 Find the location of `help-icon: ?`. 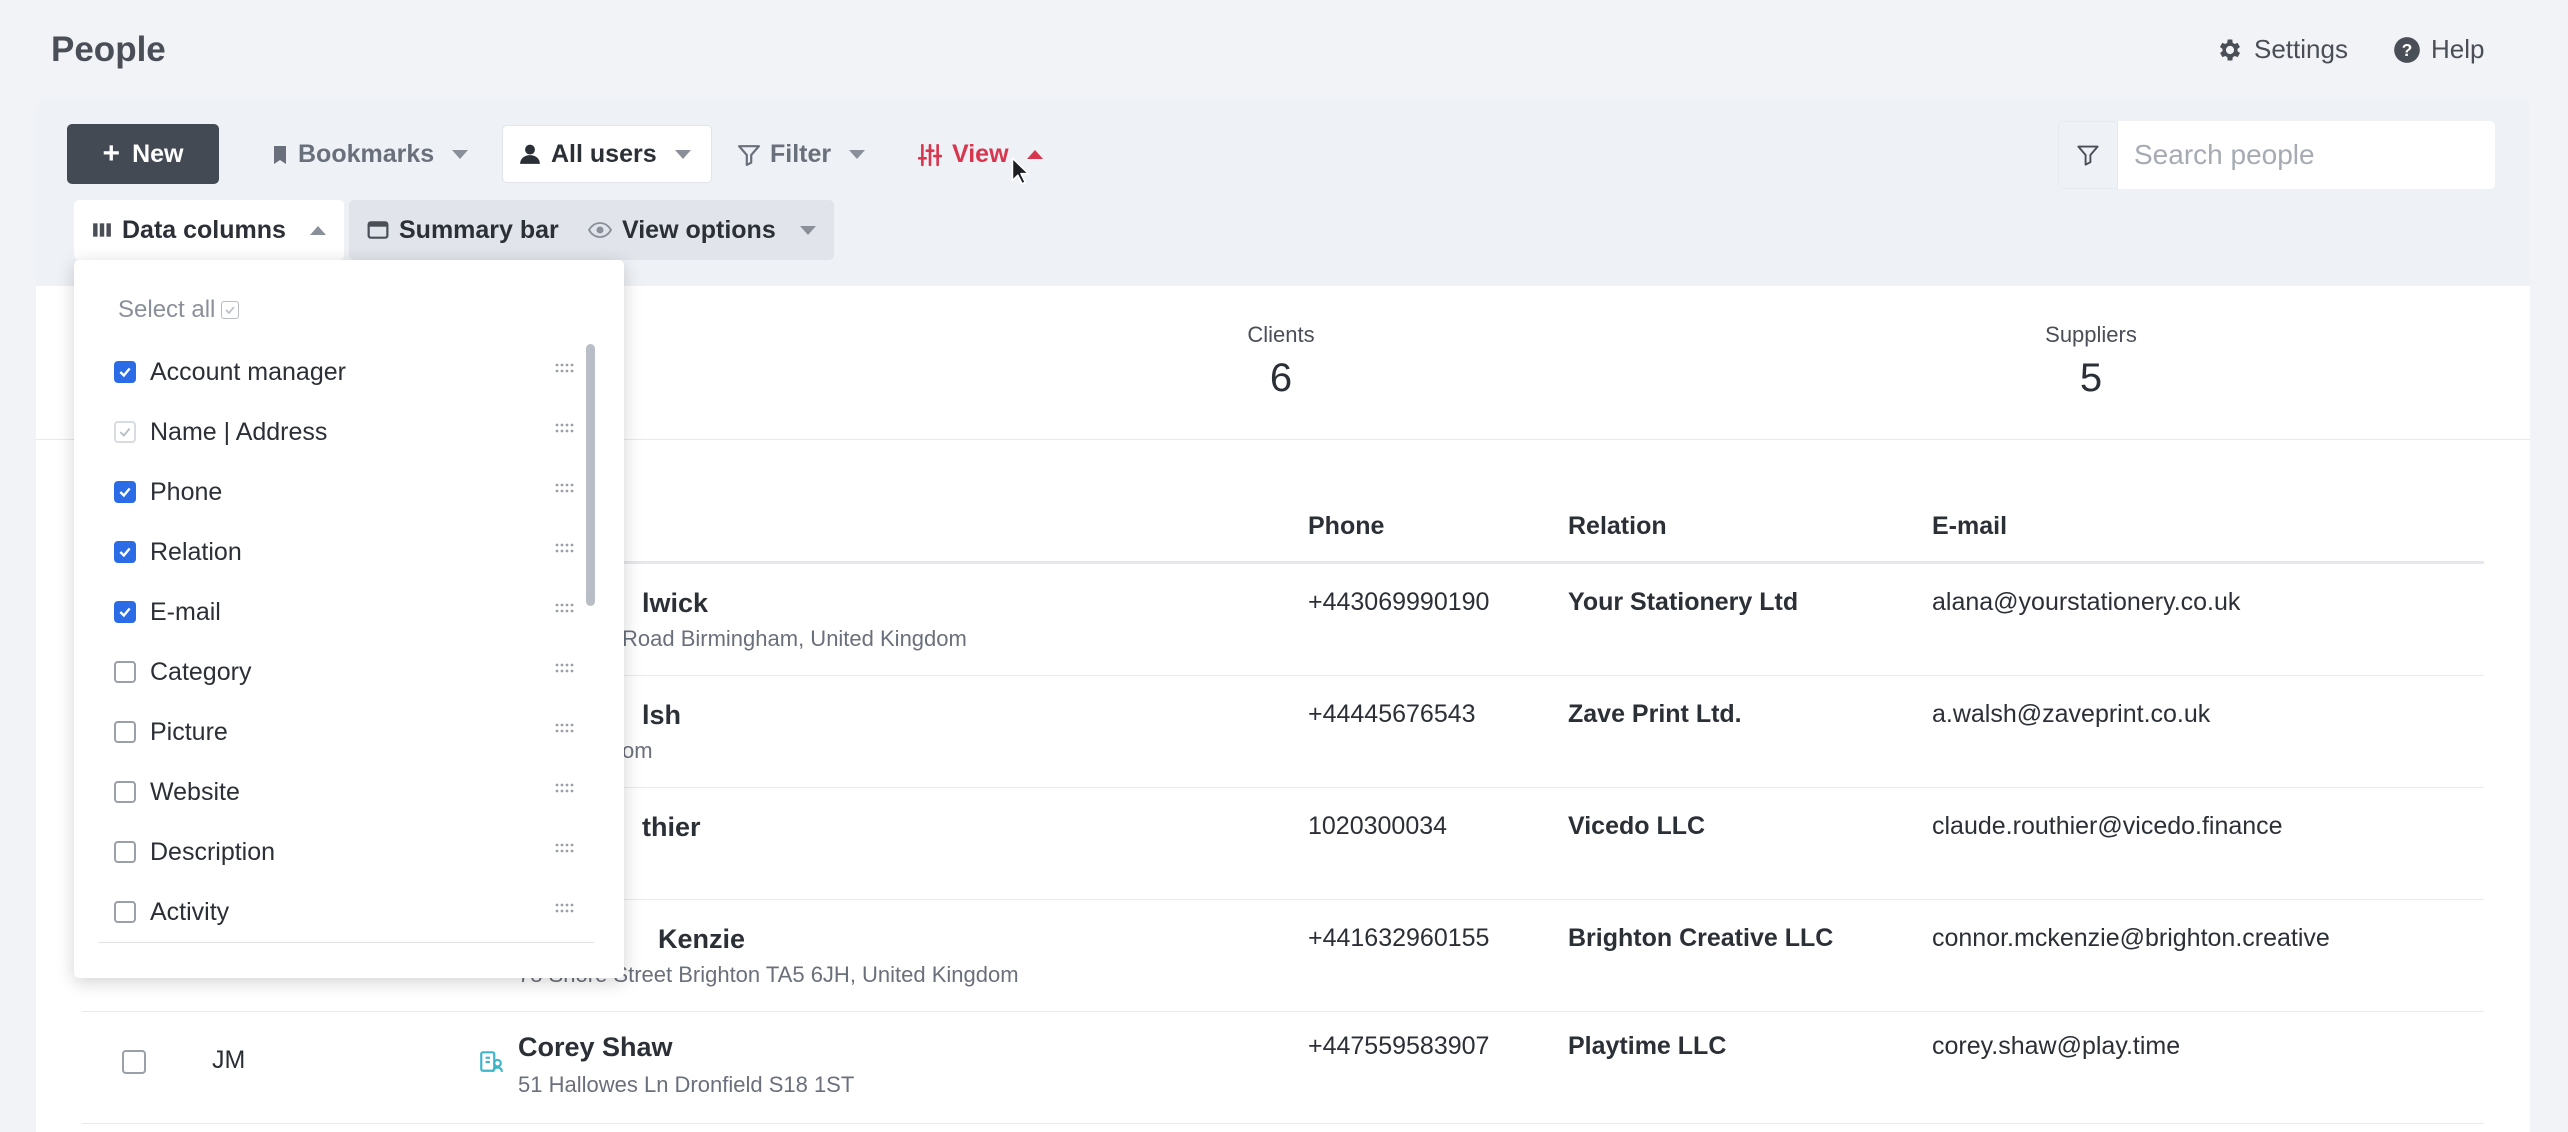

help-icon: ? is located at coordinates (2407, 50).